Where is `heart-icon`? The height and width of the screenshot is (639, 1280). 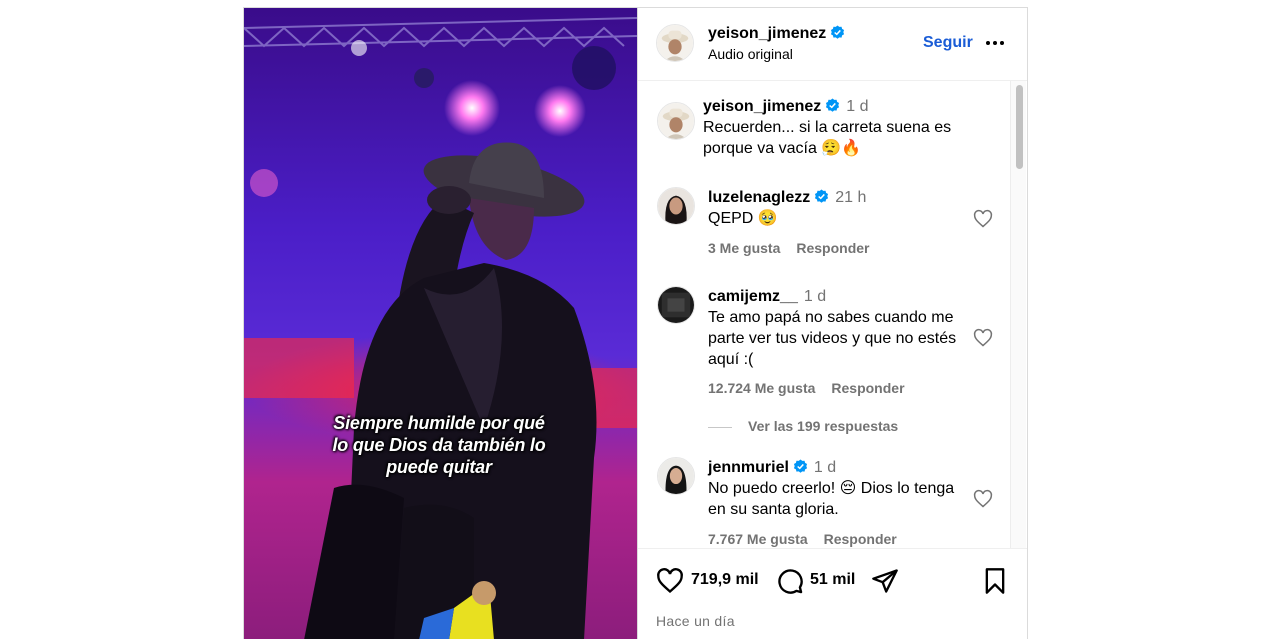 heart-icon is located at coordinates (670, 581).